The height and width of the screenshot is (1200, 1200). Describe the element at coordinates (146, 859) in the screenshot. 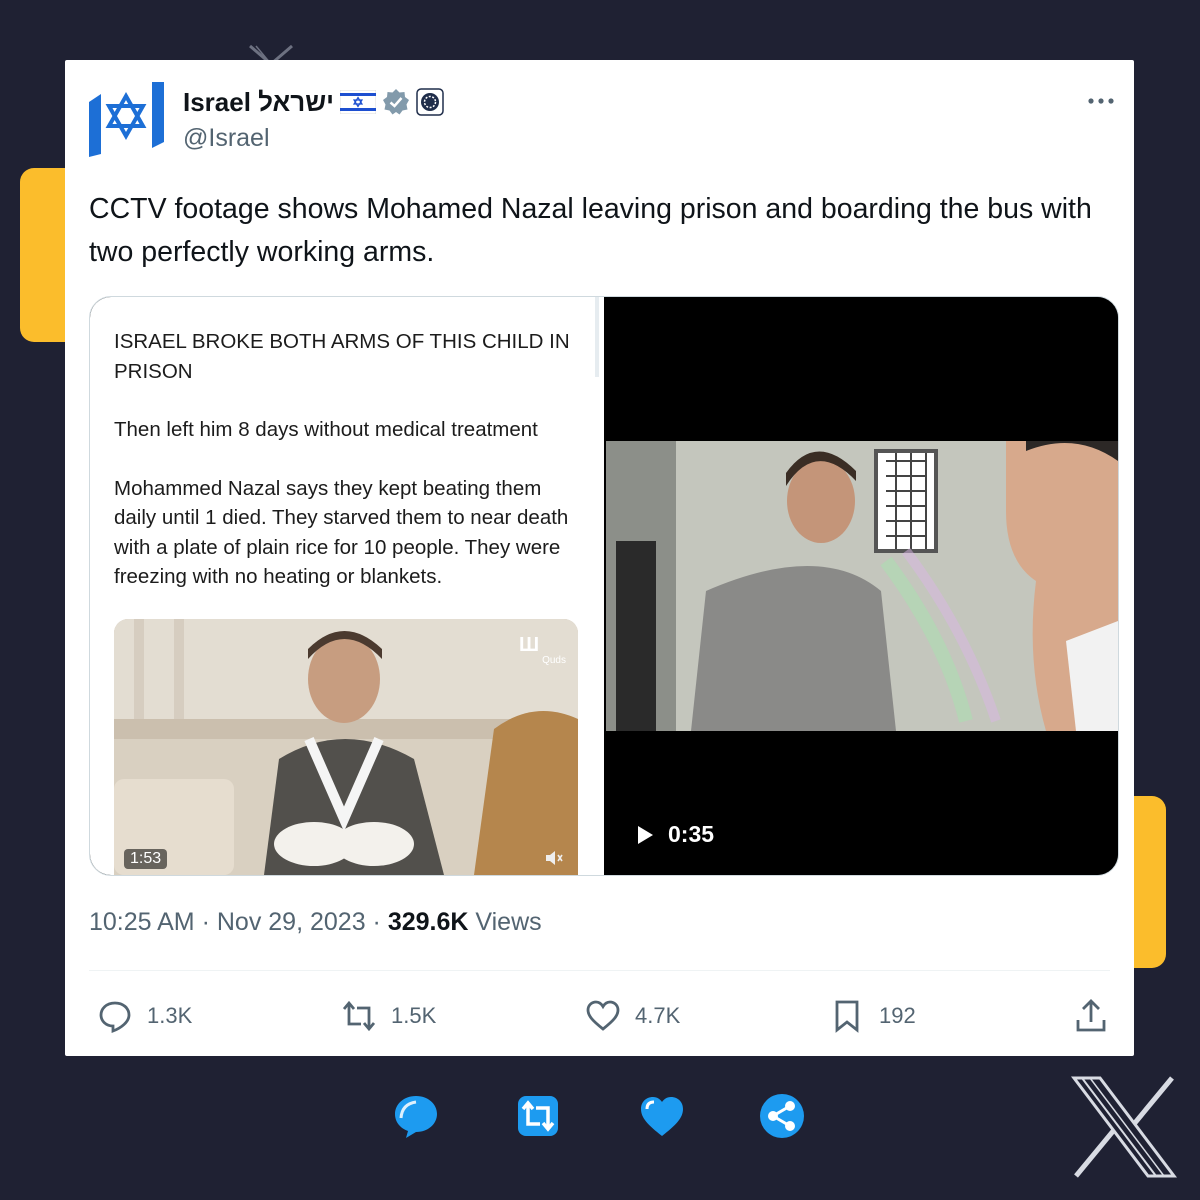

I see `video-duration-badge: 1:53` at that location.